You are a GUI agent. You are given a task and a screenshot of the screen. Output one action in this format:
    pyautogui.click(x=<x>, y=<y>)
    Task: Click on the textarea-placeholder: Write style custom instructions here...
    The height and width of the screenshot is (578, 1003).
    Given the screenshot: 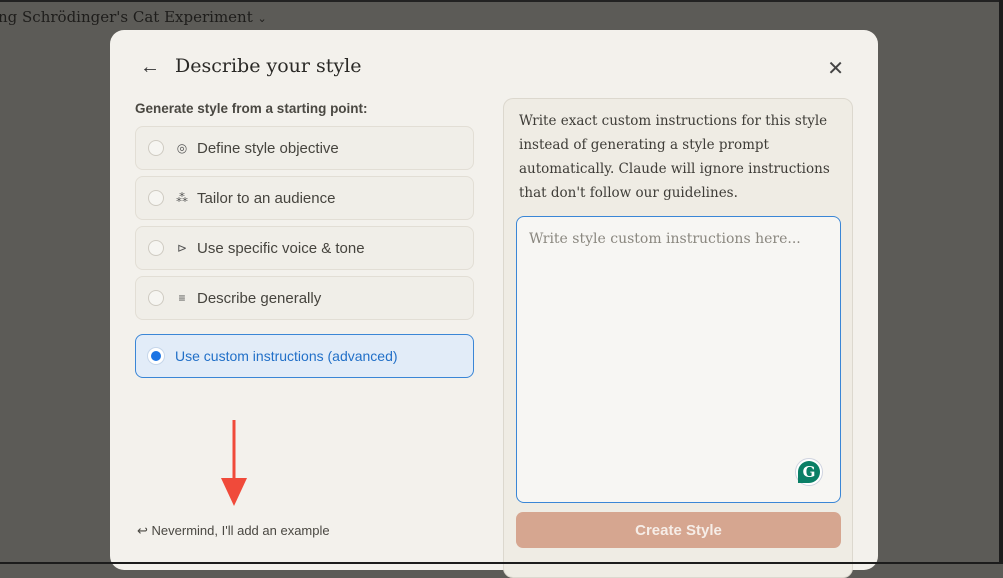 What is the action you would take?
    pyautogui.click(x=665, y=239)
    